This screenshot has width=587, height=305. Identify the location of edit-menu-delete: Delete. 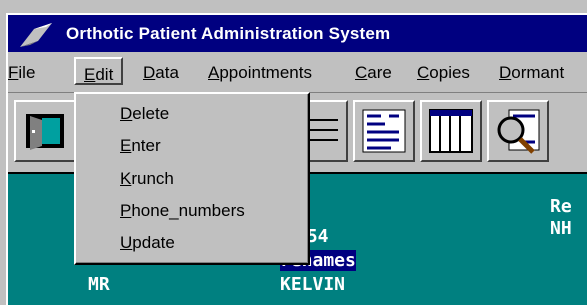
(144, 114).